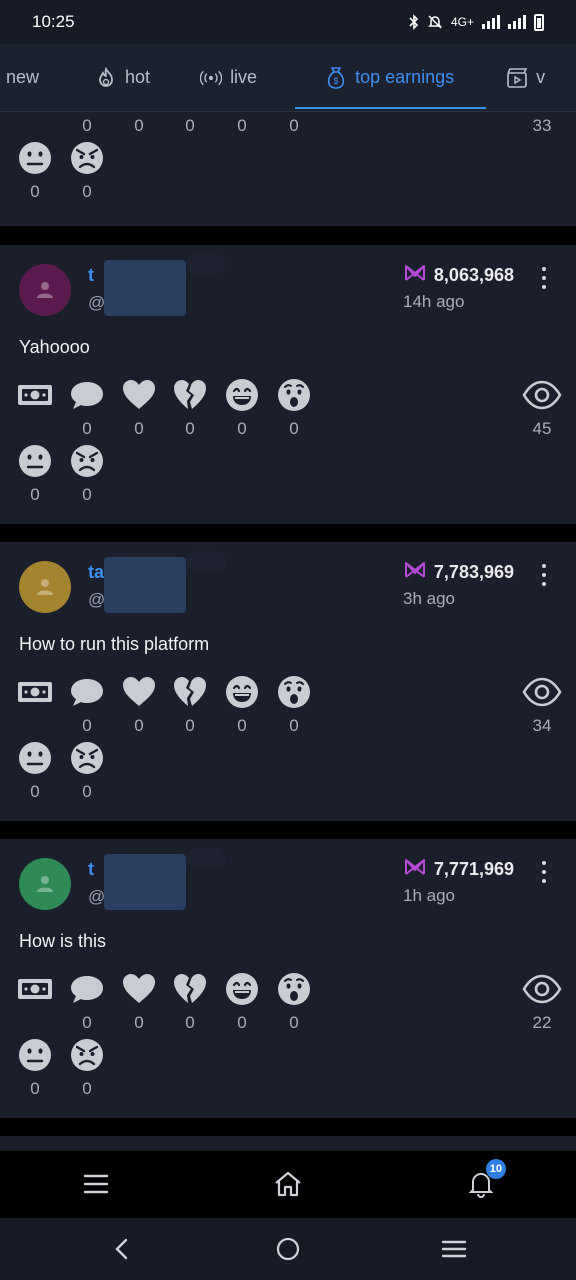 Image resolution: width=576 pixels, height=1280 pixels. I want to click on notification-badge: 10, so click(495, 1169).